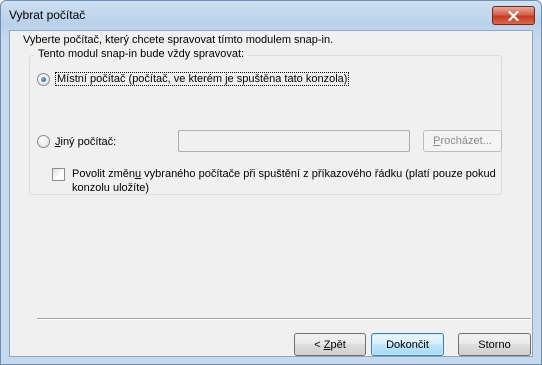 The image size is (542, 365). What do you see at coordinates (47, 15) in the screenshot?
I see `window-title: Vybrat počítač` at bounding box center [47, 15].